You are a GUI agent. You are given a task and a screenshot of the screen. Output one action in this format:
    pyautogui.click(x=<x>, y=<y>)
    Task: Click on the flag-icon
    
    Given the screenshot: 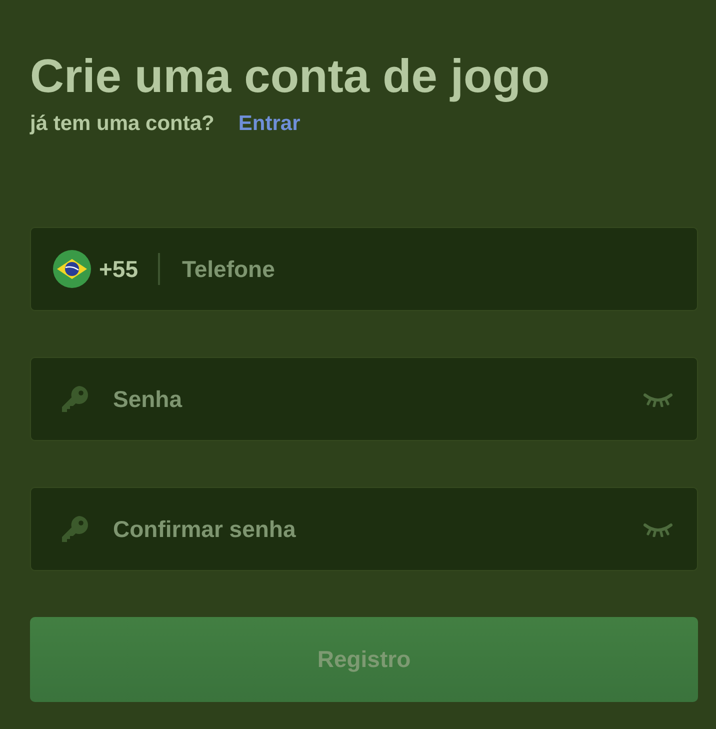 What is the action you would take?
    pyautogui.click(x=72, y=269)
    